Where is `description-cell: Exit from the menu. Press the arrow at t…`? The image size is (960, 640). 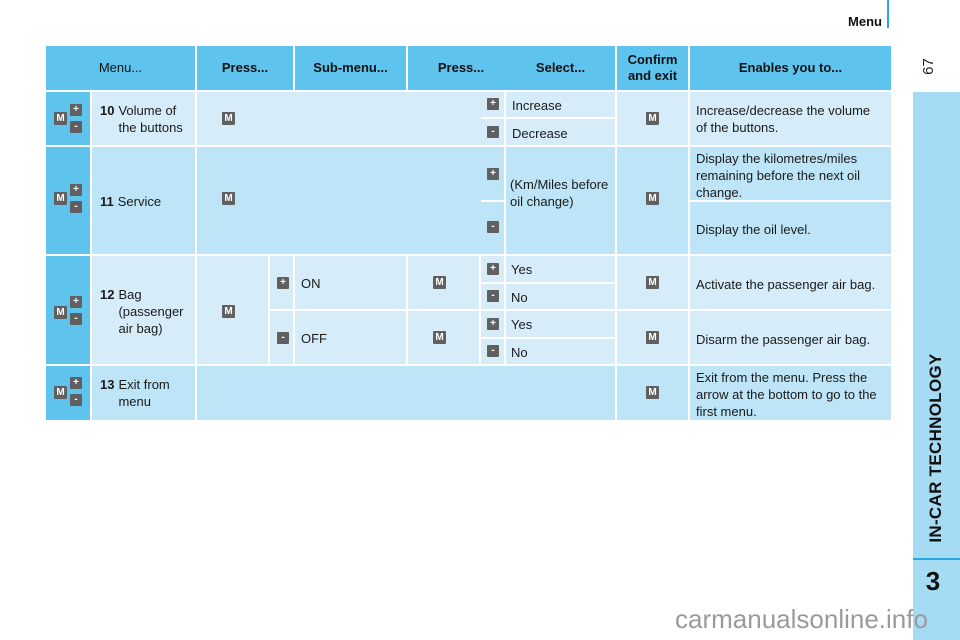
description-cell: Exit from the menu. Press the arrow at t… is located at coordinates (790, 393).